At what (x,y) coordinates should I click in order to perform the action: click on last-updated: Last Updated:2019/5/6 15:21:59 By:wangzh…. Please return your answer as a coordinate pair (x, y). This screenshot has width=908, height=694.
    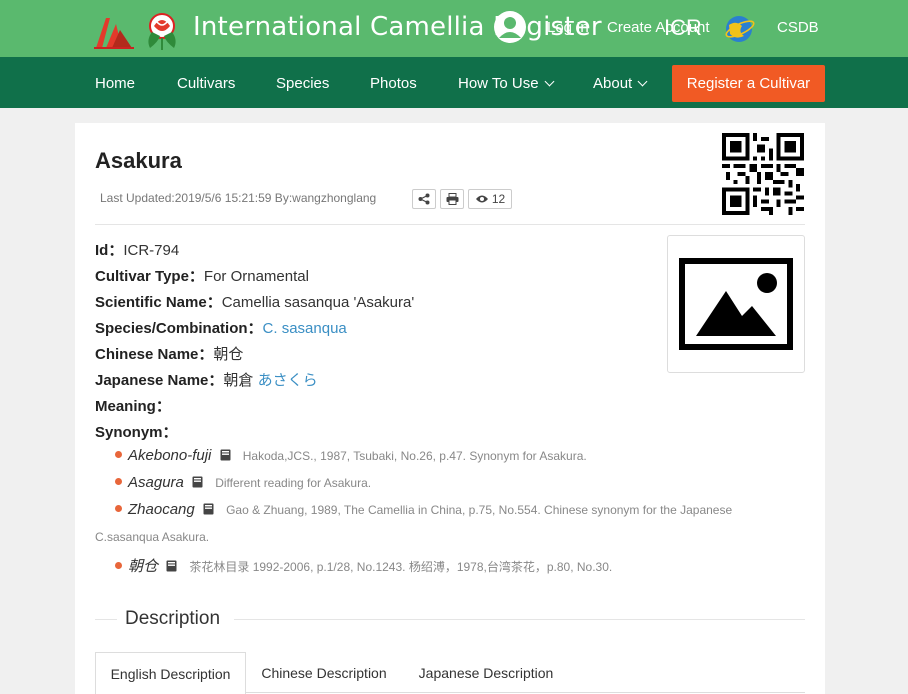
    Looking at the image, I should click on (238, 198).